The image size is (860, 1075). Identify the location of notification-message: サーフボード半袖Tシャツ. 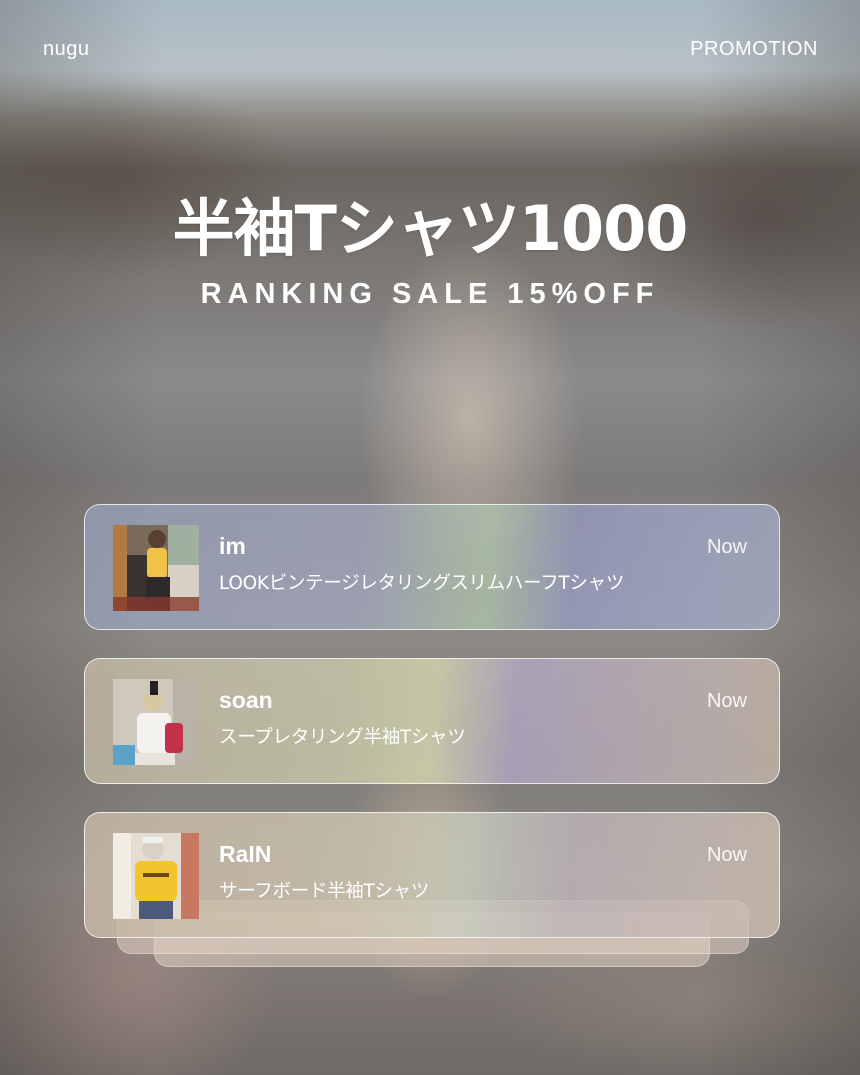
(324, 891).